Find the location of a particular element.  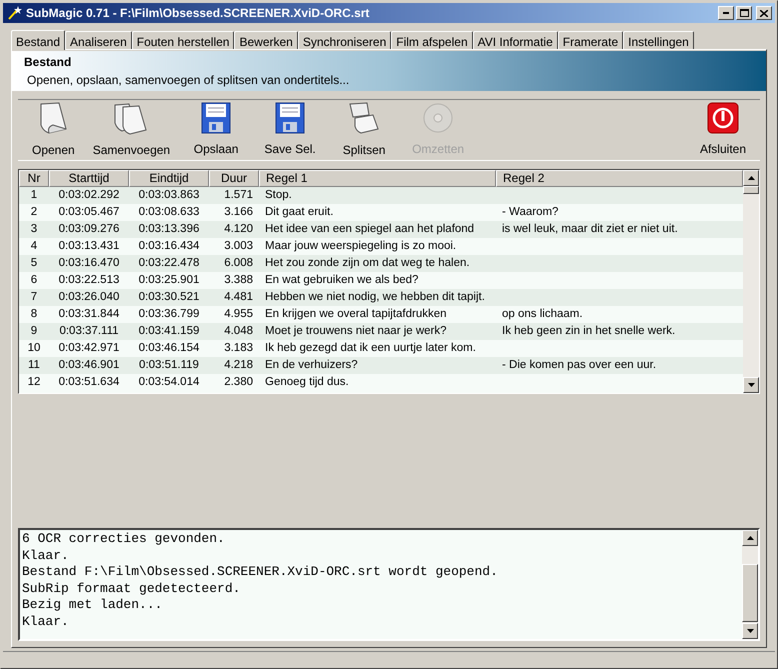

table-cell: 0:03:09.276 is located at coordinates (89, 229).